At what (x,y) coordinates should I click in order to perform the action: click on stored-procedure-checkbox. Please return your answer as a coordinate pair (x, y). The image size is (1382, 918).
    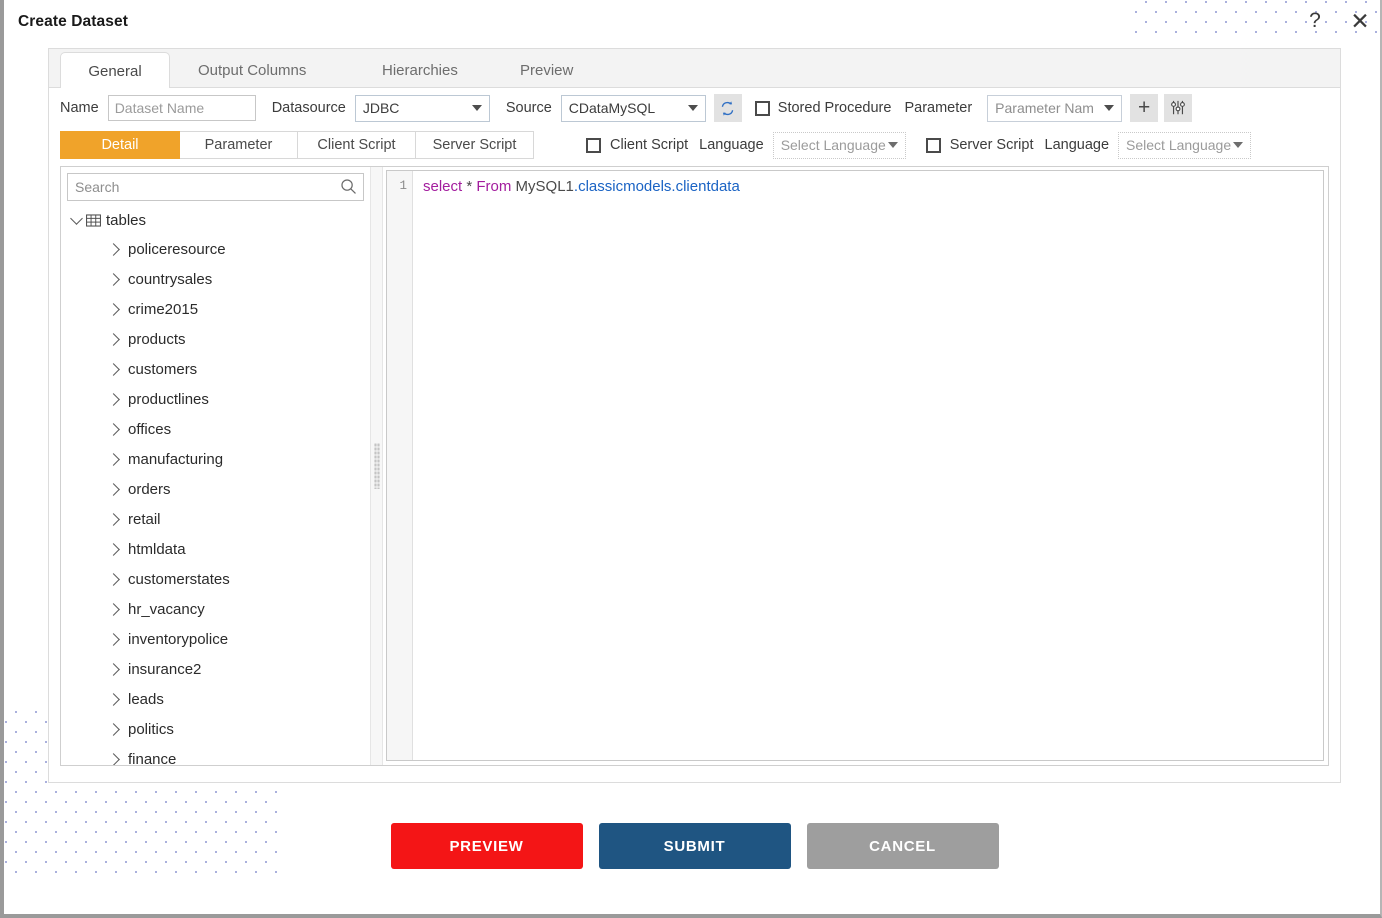
    Looking at the image, I should click on (762, 108).